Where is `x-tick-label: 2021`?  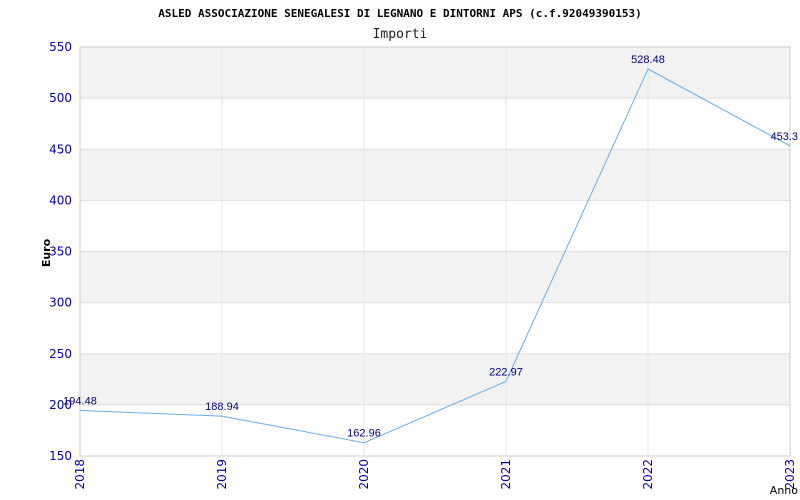
x-tick-label: 2021 is located at coordinates (506, 474).